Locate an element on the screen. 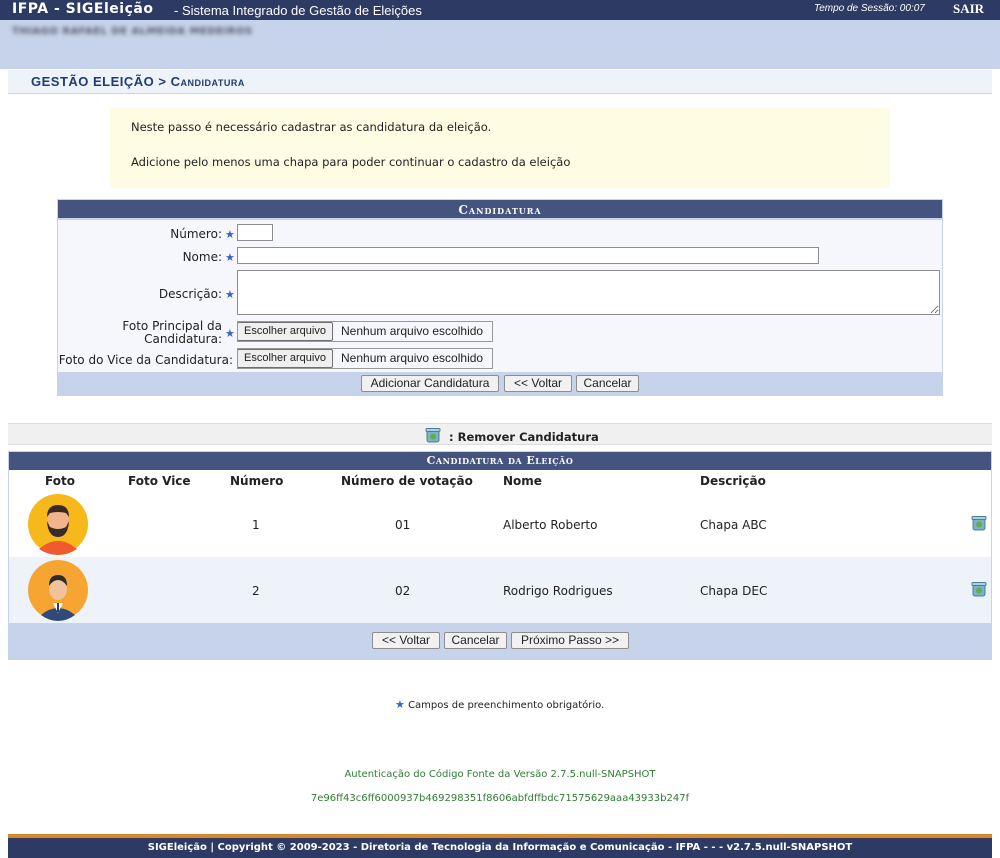 Image resolution: width=1000 pixels, height=858 pixels. col-nome: Nome is located at coordinates (522, 481).